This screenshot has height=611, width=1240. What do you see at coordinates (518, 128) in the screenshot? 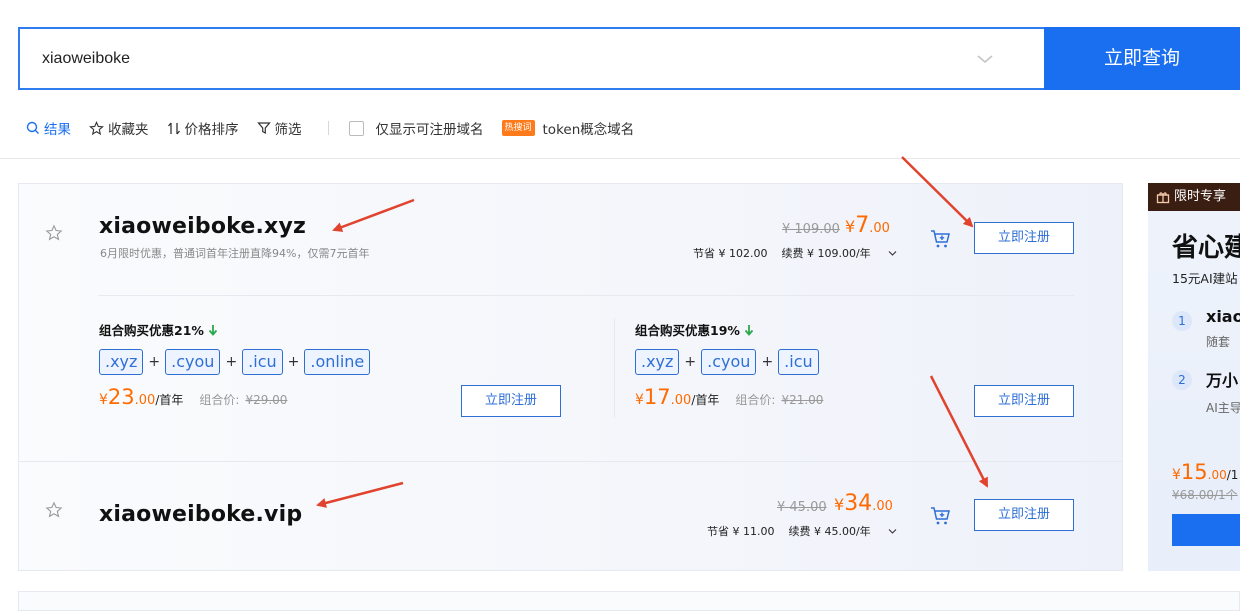
I see `hot-badge: 热搜词` at bounding box center [518, 128].